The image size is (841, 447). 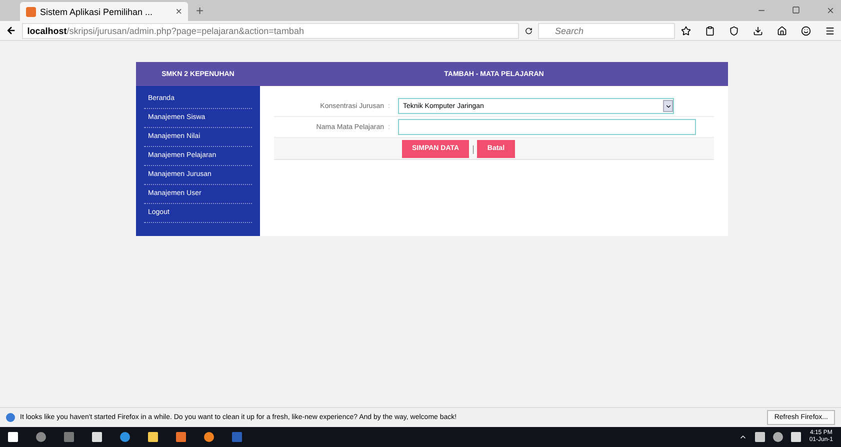 What do you see at coordinates (734, 31) in the screenshot?
I see `shield-icon` at bounding box center [734, 31].